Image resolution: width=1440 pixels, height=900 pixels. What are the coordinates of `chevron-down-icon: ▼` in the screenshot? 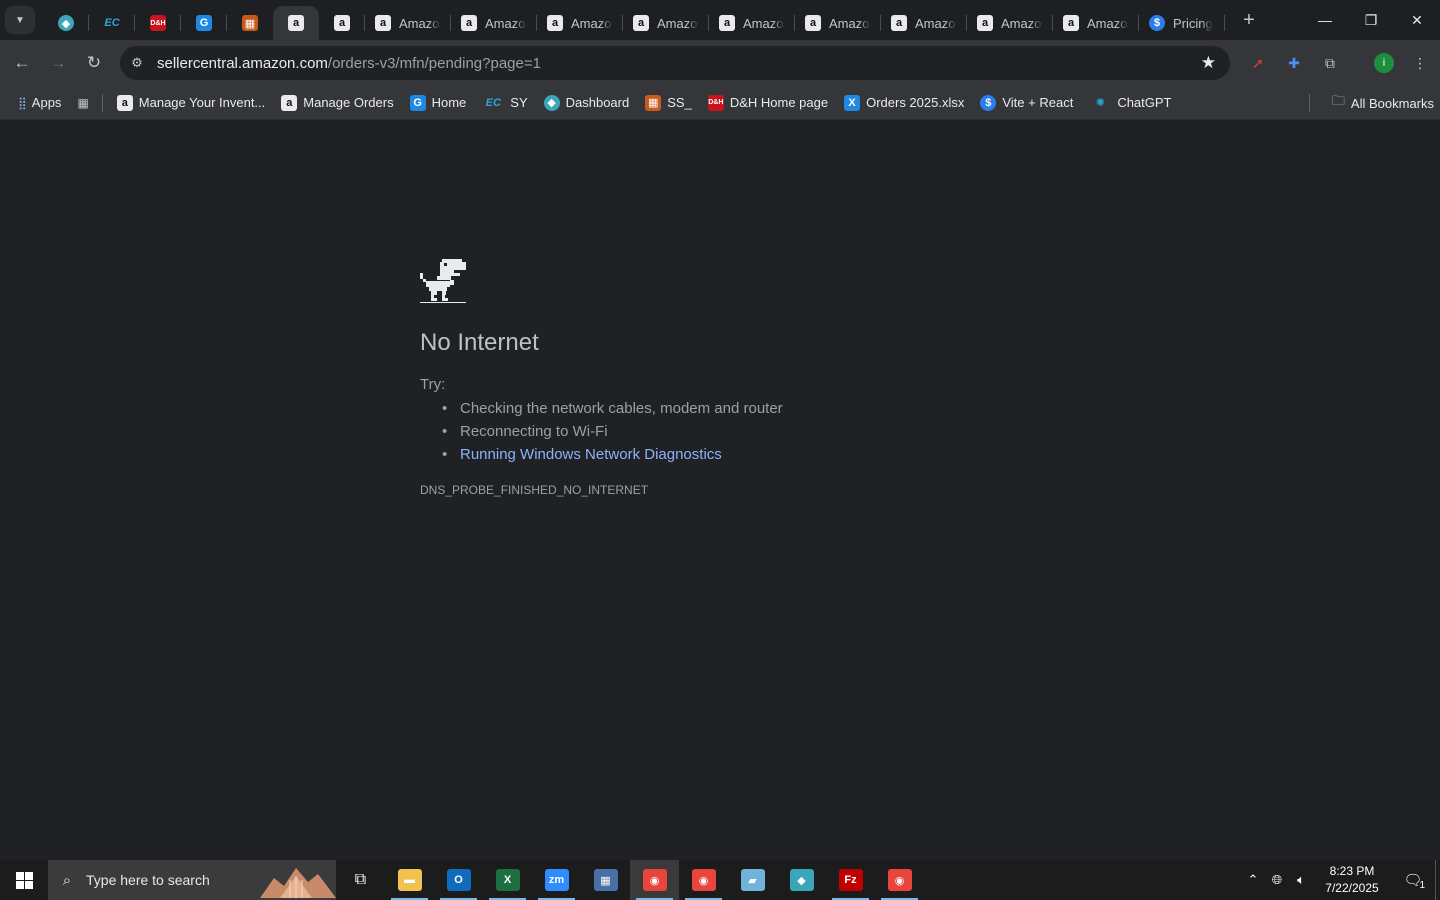 It's located at (20, 20).